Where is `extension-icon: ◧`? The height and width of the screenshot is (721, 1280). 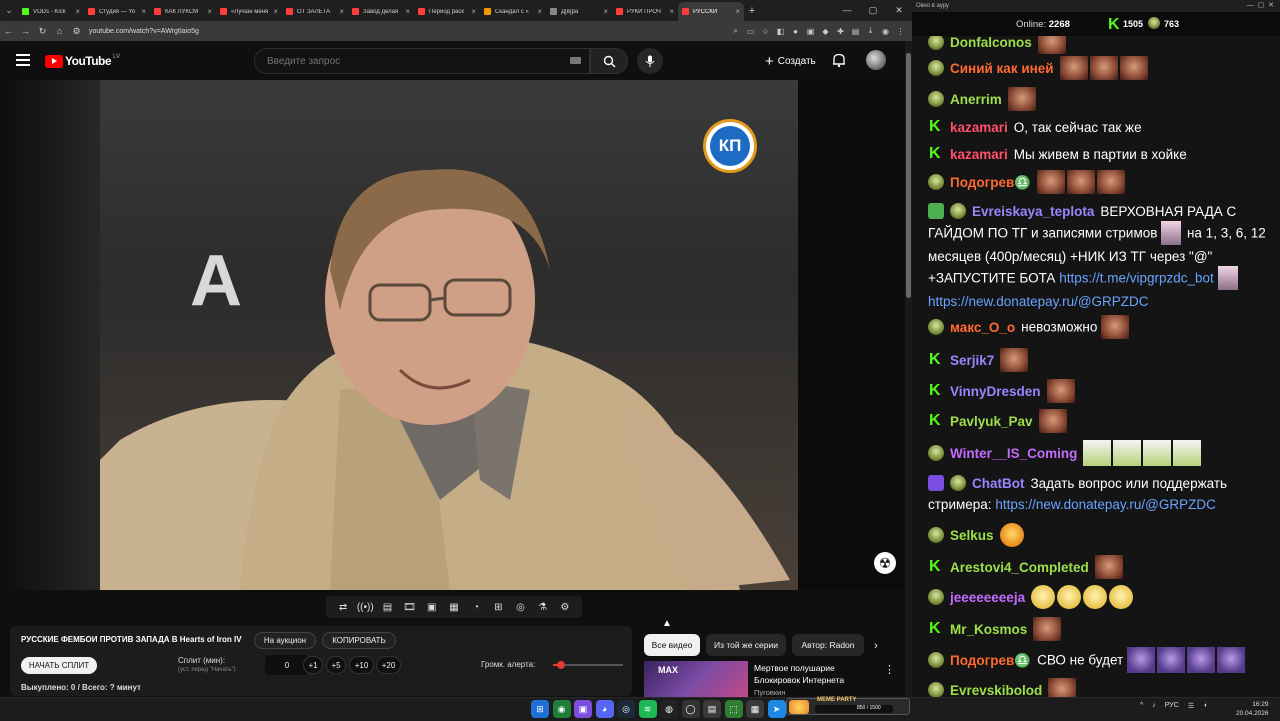 extension-icon: ◧ is located at coordinates (780, 31).